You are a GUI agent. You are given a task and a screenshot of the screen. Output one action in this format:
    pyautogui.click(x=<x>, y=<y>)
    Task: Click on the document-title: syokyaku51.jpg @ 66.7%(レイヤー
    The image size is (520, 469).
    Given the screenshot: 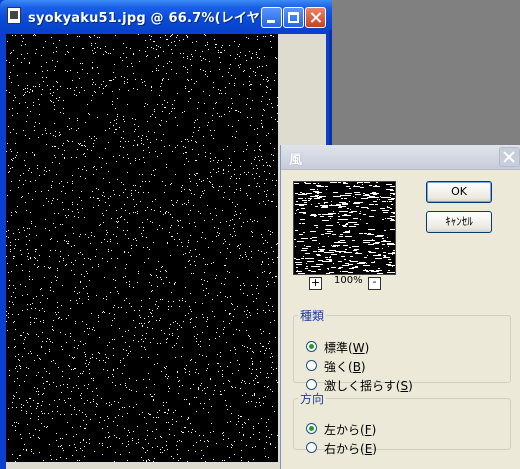 What is the action you would take?
    pyautogui.click(x=151, y=18)
    